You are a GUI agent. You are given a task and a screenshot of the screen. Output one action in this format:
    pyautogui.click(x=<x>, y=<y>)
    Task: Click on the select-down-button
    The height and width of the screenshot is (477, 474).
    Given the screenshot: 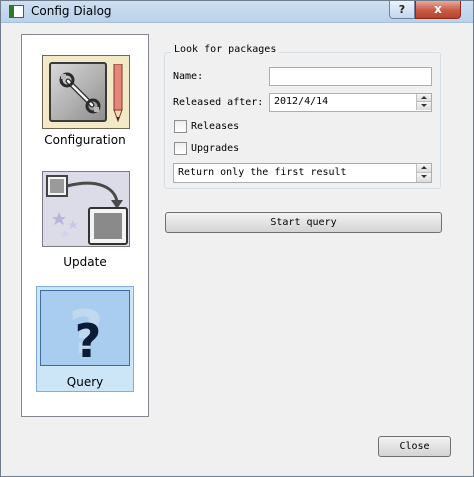 What is the action you would take?
    pyautogui.click(x=423, y=177)
    